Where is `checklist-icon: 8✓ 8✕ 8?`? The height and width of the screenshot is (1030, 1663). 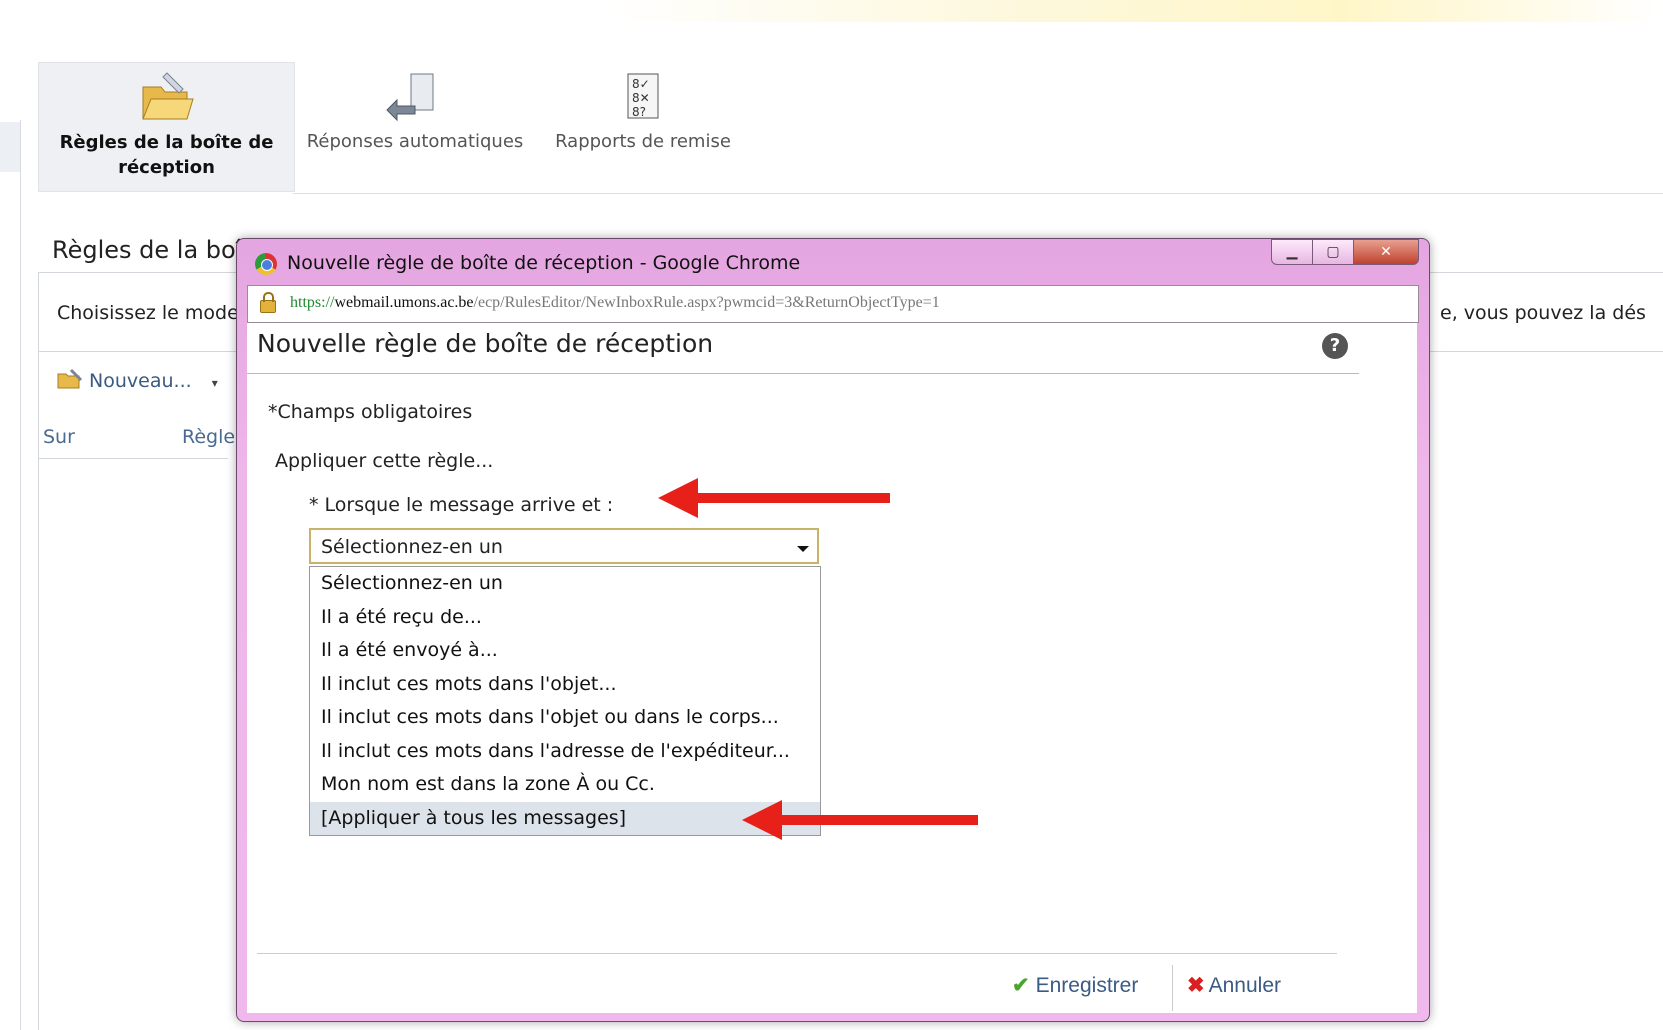 checklist-icon: 8✓ 8✕ 8? is located at coordinates (643, 96).